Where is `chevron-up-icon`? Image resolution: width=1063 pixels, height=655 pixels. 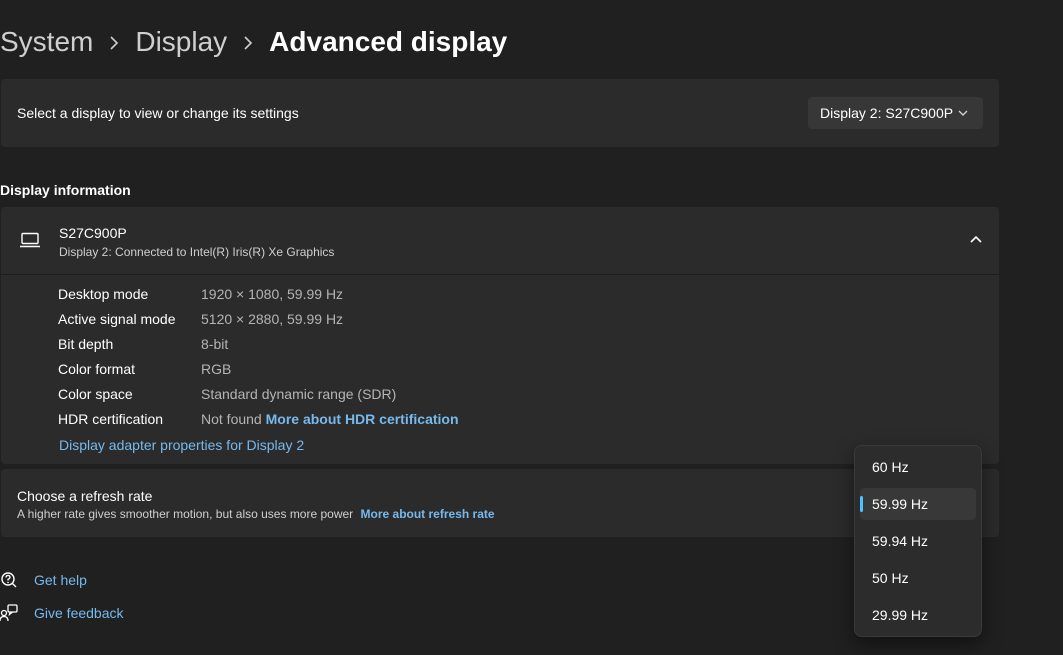
chevron-up-icon is located at coordinates (976, 242).